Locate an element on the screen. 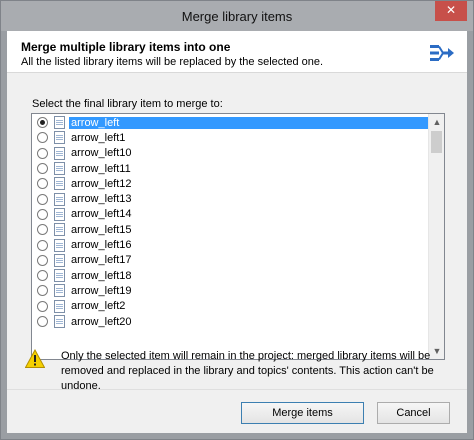  window-title: Merge library items is located at coordinates (237, 16).